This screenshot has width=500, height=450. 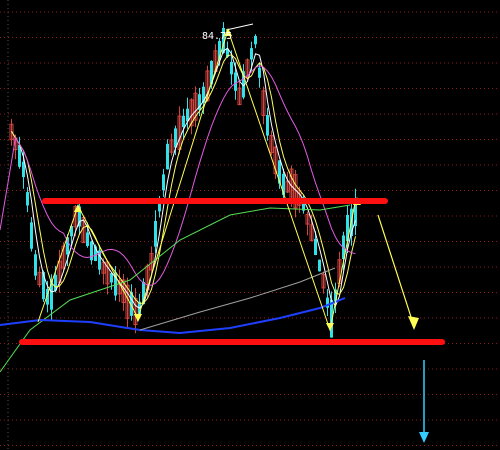 I want to click on projection-arrow, so click(x=398, y=272).